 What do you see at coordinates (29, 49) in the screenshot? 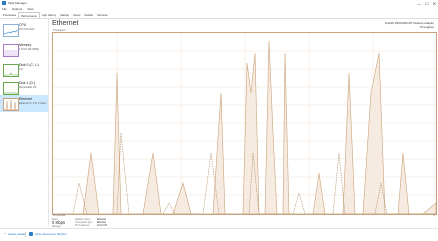
I see `sidebar-item-value: 1.5/4.0 GB (38%)` at bounding box center [29, 49].